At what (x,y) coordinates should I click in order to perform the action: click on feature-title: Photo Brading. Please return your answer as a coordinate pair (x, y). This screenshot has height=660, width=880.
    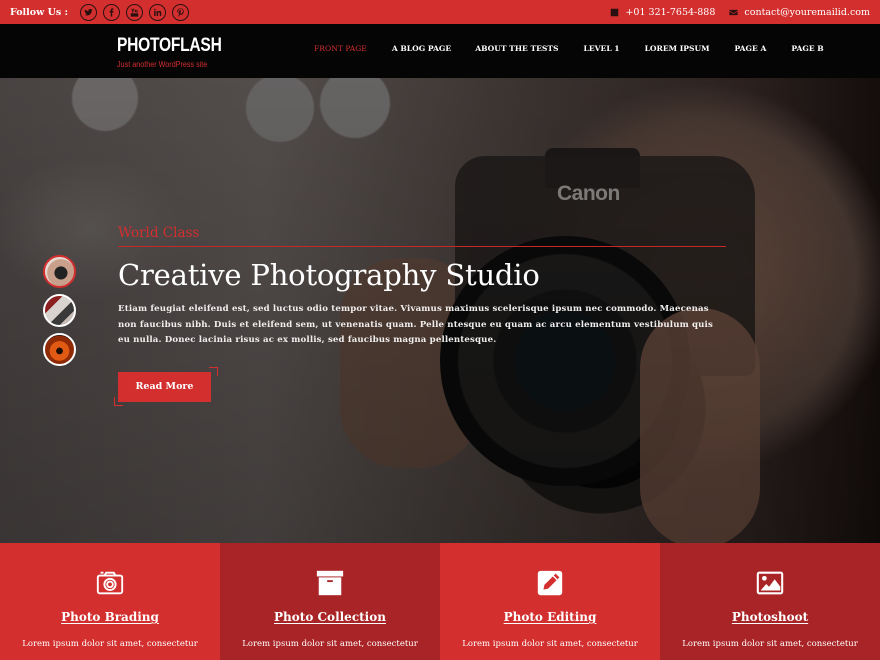
    Looking at the image, I should click on (110, 617).